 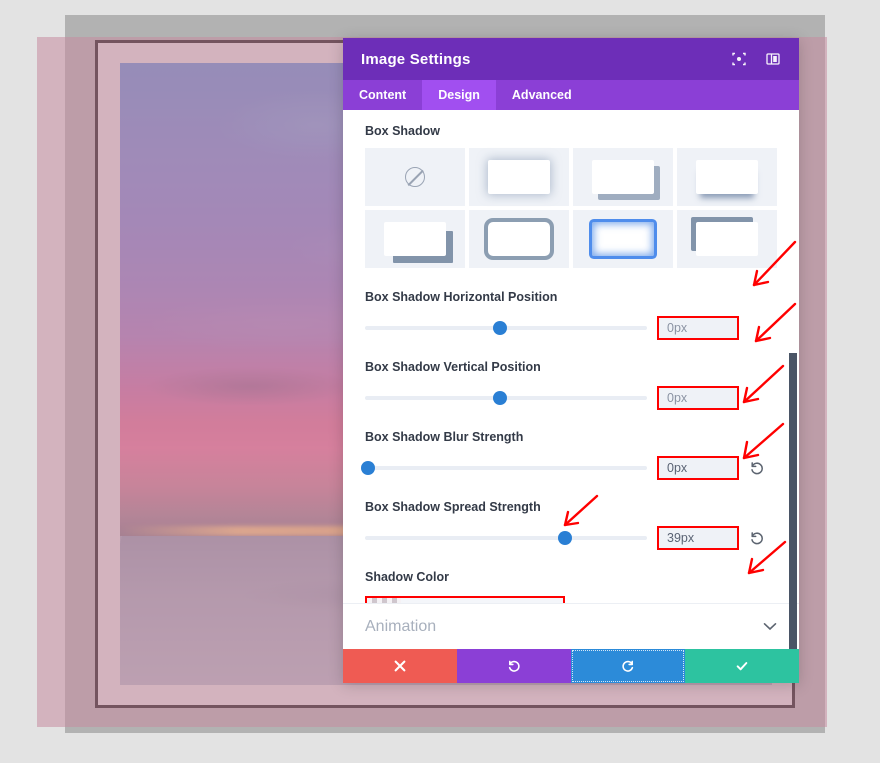 I want to click on preset-top-left, so click(x=727, y=239).